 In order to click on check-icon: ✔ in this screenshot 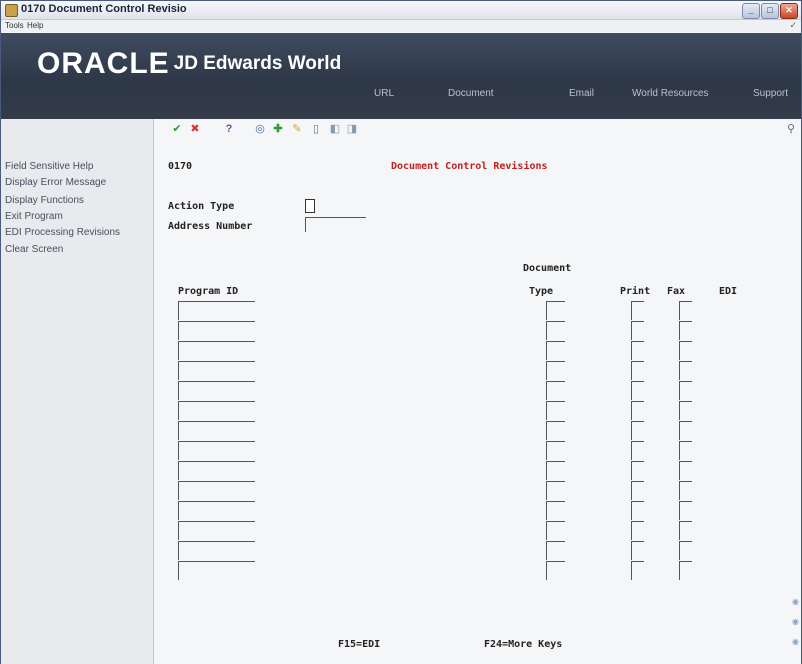, I will do `click(177, 129)`.